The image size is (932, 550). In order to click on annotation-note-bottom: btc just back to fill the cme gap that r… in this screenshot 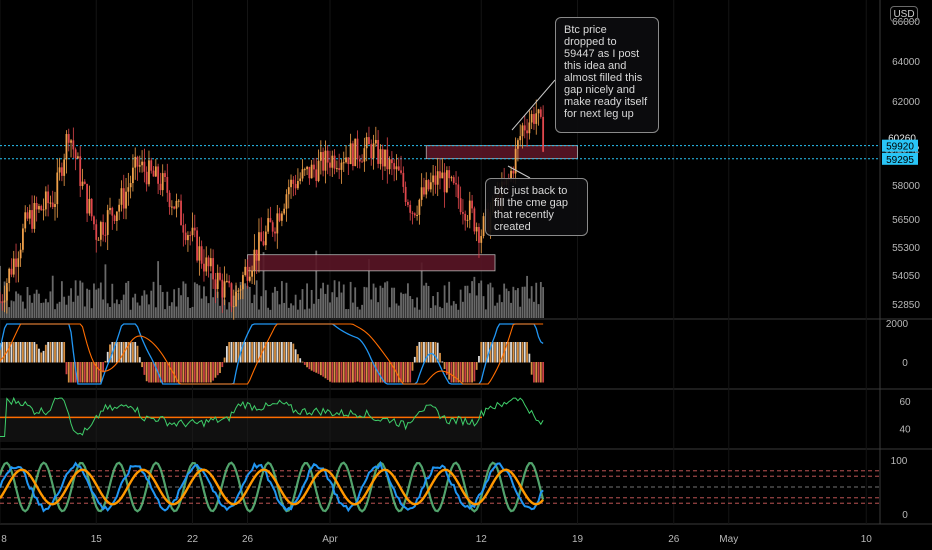, I will do `click(536, 207)`.